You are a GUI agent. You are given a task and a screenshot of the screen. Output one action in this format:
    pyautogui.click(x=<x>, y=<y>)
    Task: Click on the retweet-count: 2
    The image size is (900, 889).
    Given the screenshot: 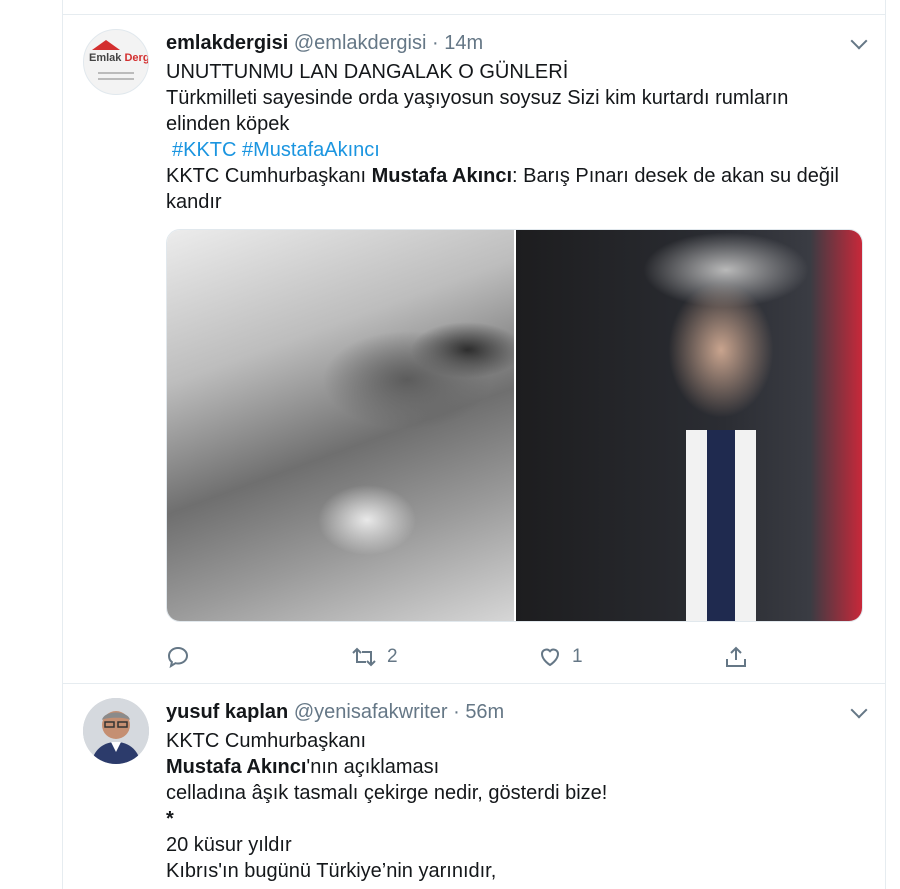 What is the action you would take?
    pyautogui.click(x=392, y=656)
    